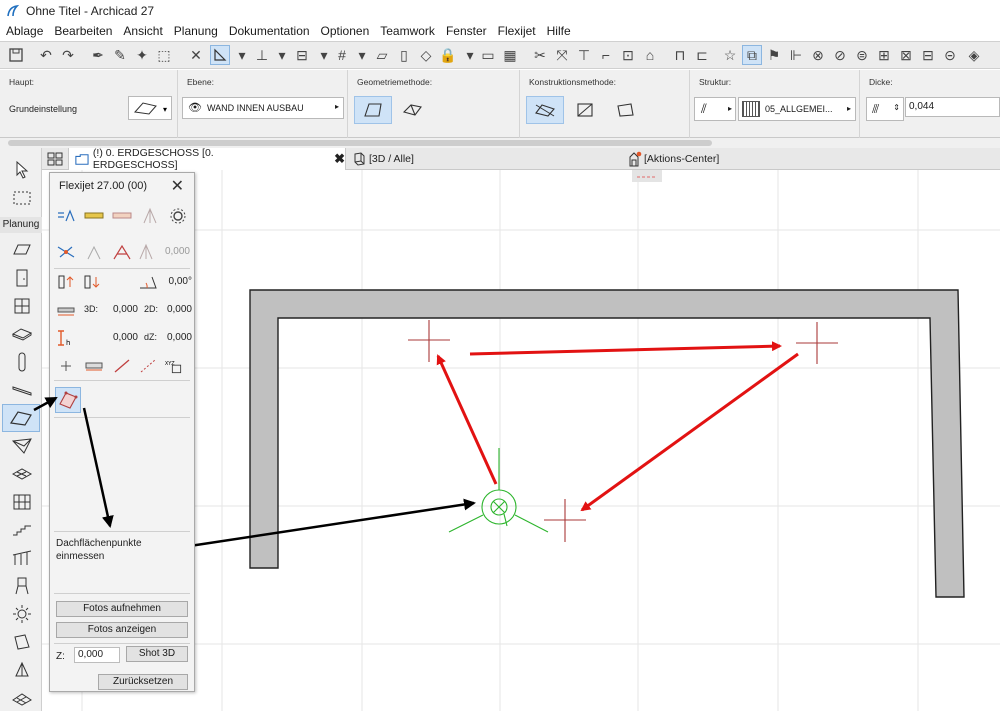 The height and width of the screenshot is (711, 1000). I want to click on adjust-icon: ⤧, so click(562, 55).